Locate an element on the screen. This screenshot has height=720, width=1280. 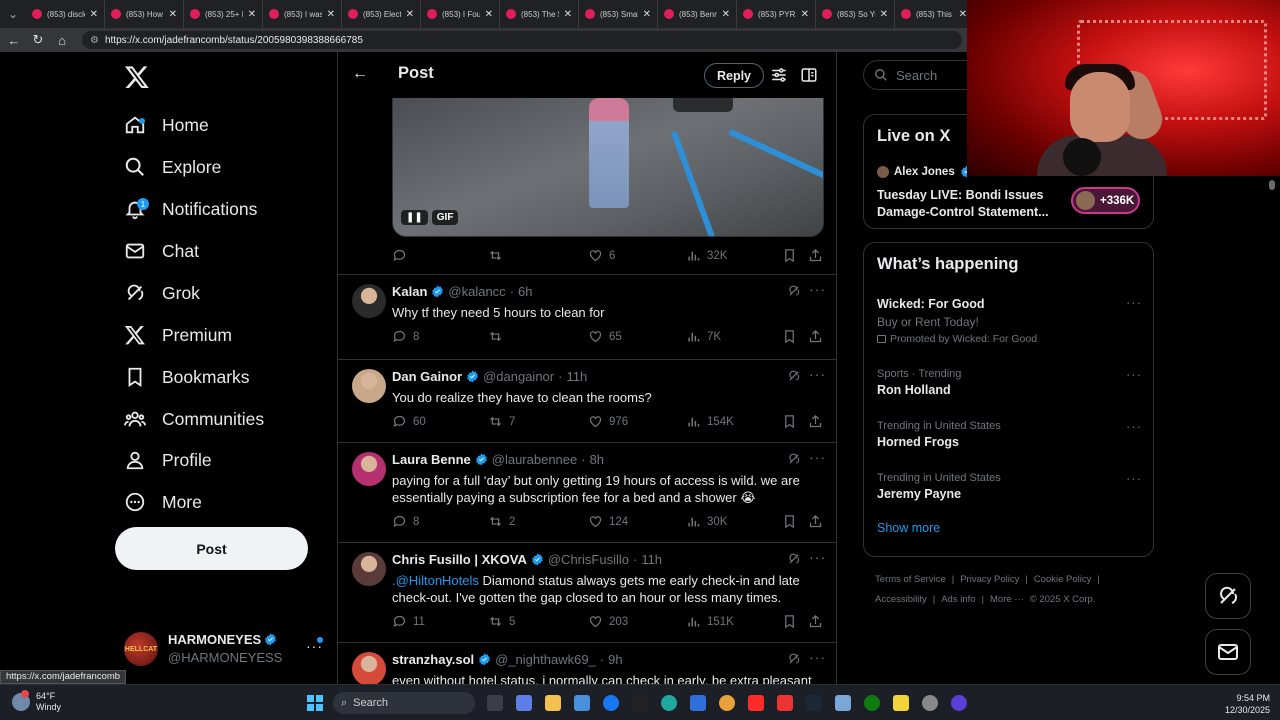
facebook-icon is located at coordinates (611, 703).